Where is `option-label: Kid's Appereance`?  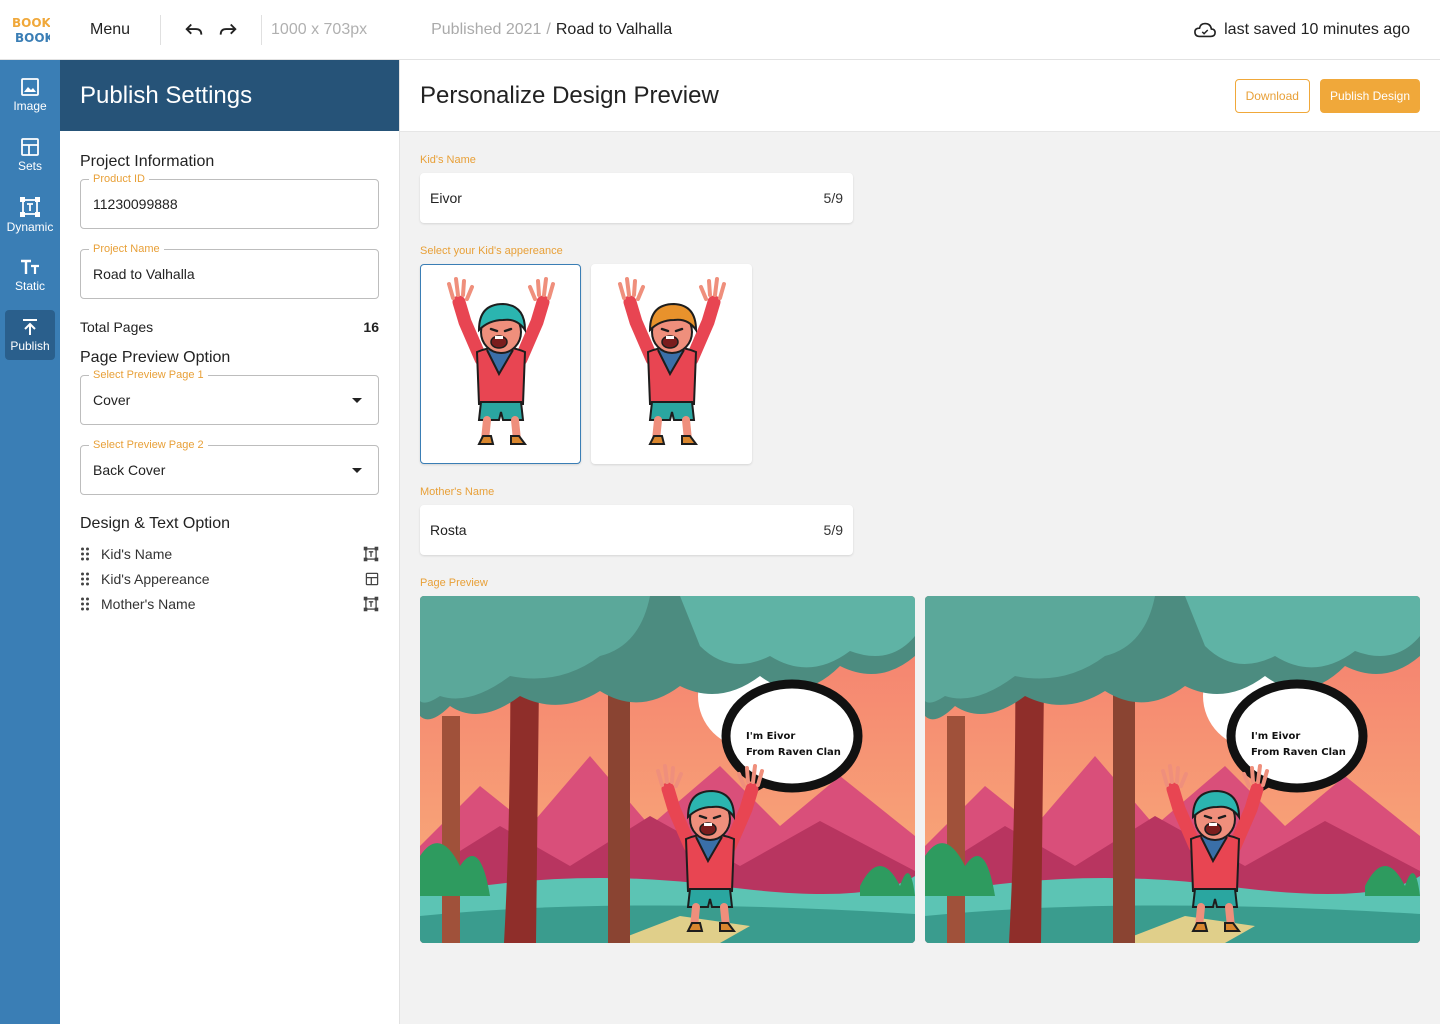 option-label: Kid's Appereance is located at coordinates (155, 578).